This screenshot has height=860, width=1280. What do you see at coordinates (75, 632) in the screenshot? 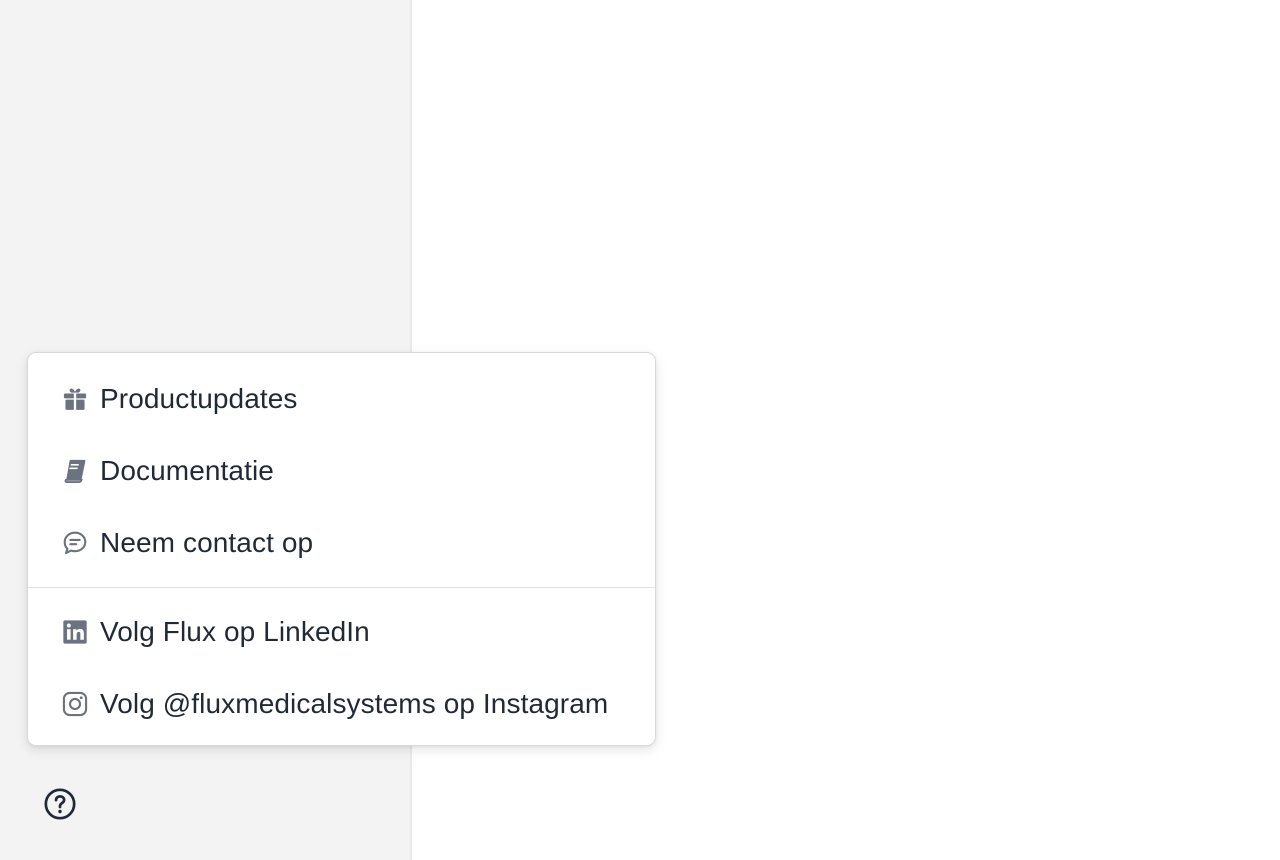
I see `linkedin-icon` at bounding box center [75, 632].